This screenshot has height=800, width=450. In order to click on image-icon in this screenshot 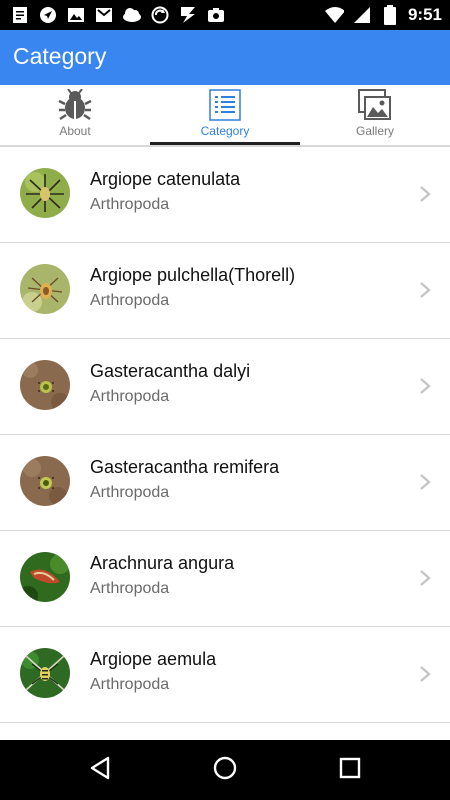, I will do `click(76, 15)`.